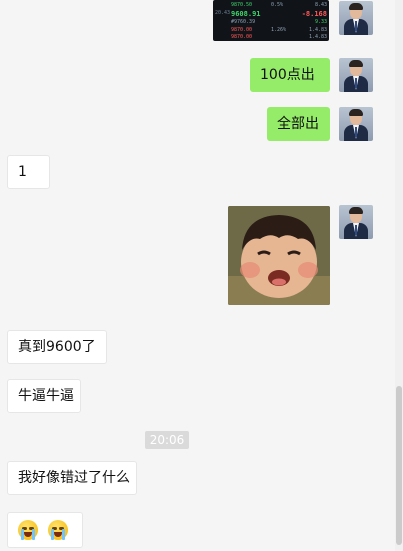 Image resolution: width=403 pixels, height=551 pixels. I want to click on stock-row: 9870.50 0.5% 8.43, so click(279, 5).